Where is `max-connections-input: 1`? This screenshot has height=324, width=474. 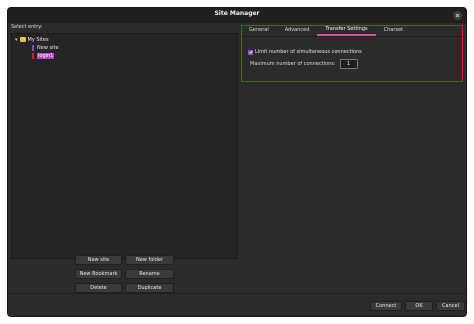 max-connections-input: 1 is located at coordinates (348, 64).